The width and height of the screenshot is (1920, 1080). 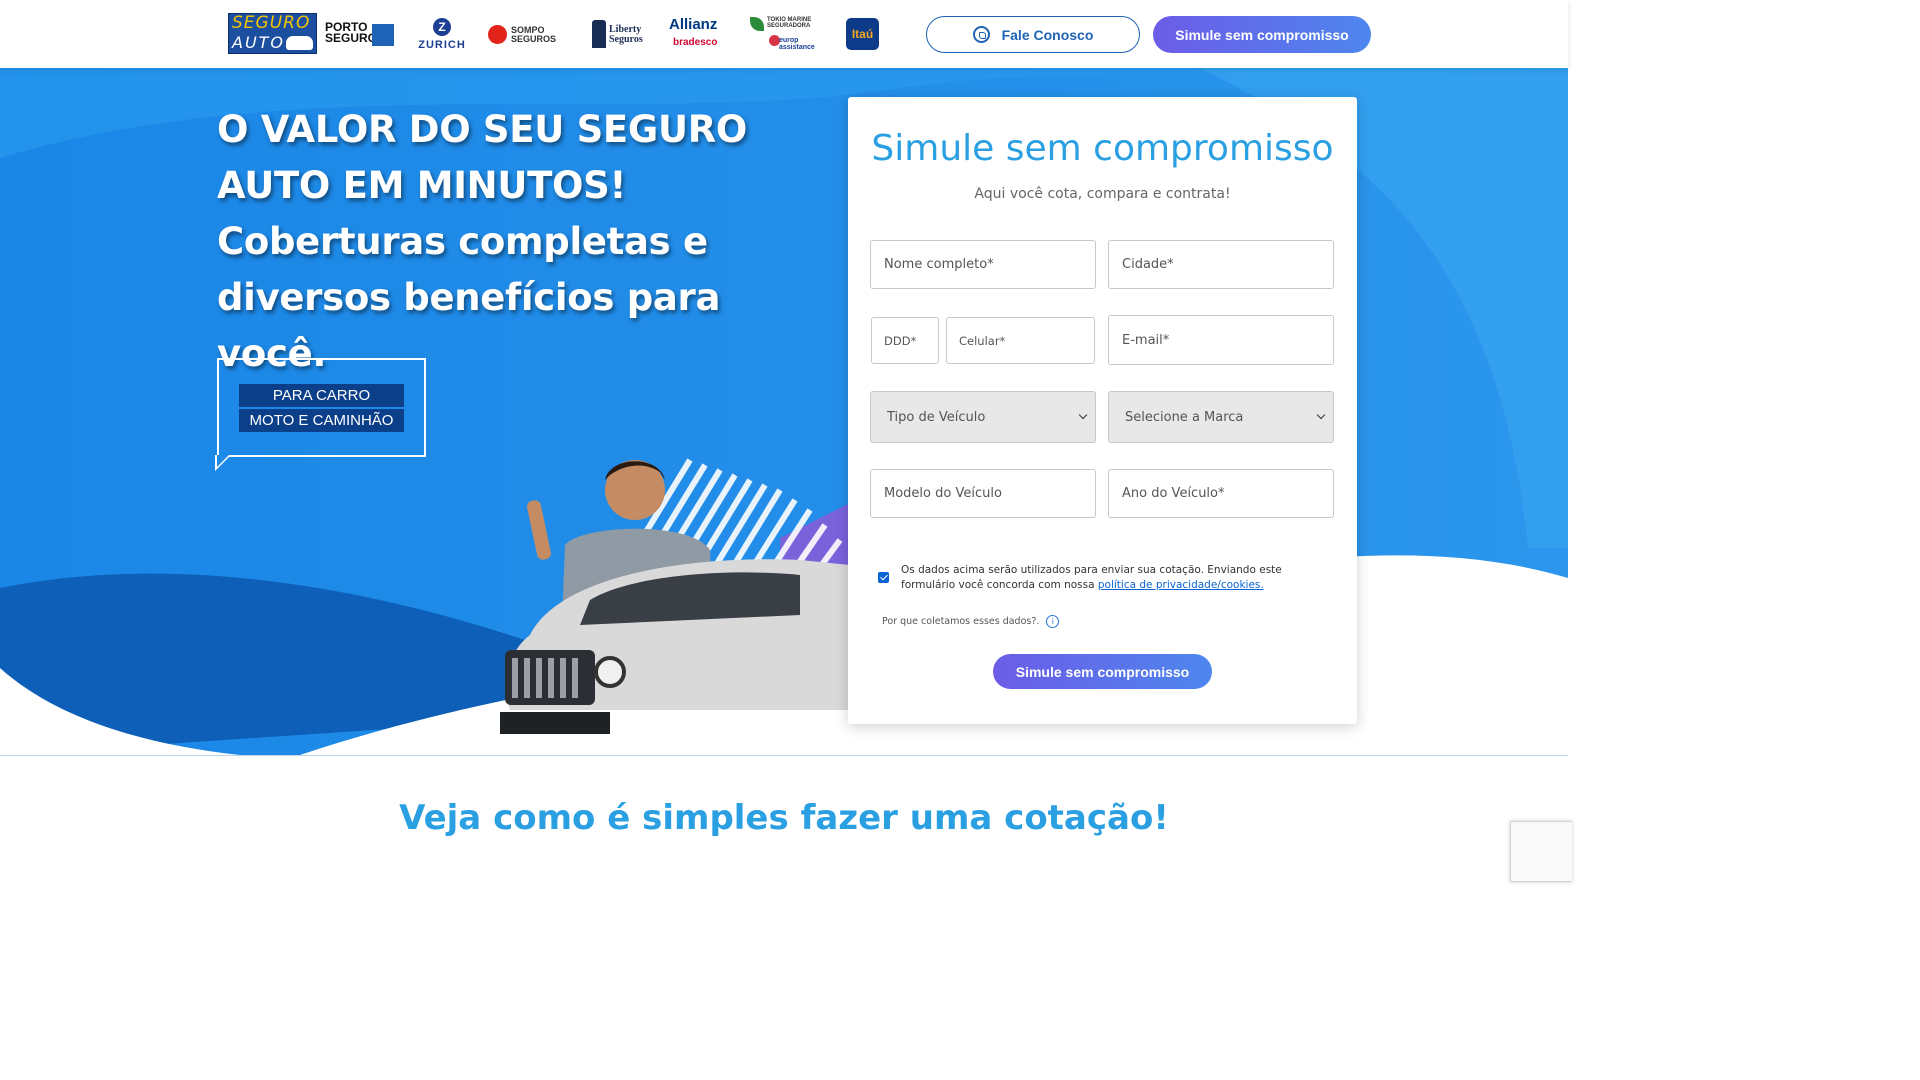 What do you see at coordinates (1020, 340) in the screenshot?
I see `celular-input: Celular*` at bounding box center [1020, 340].